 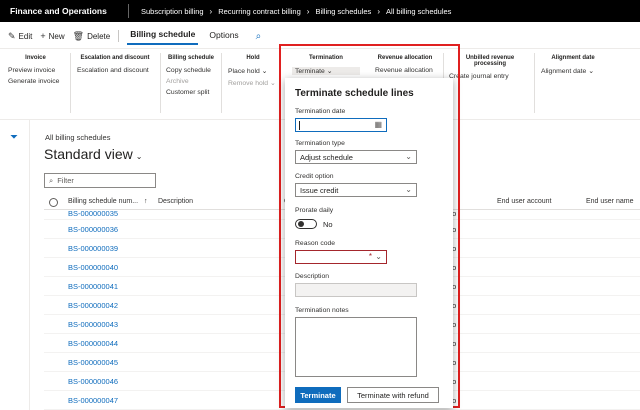 What do you see at coordinates (328, 224) in the screenshot?
I see `prorate-daily-value: No` at bounding box center [328, 224].